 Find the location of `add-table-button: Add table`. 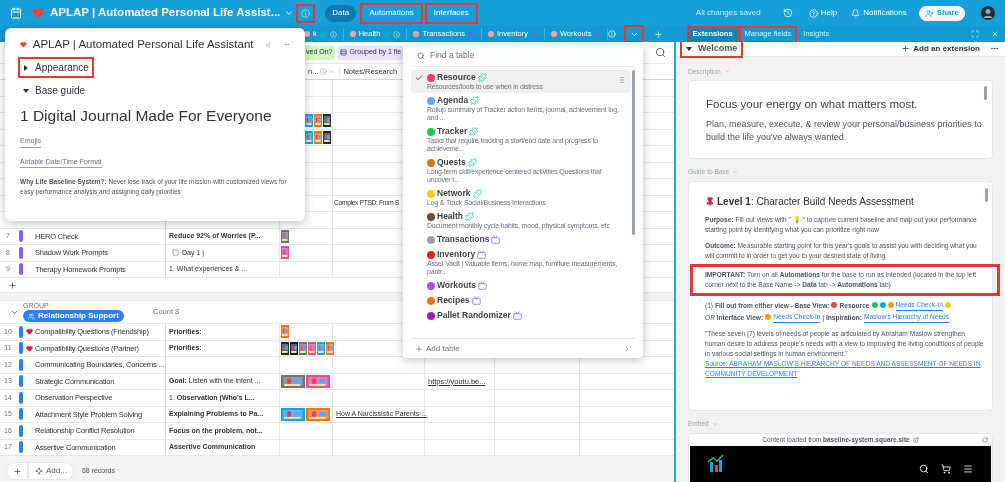

add-table-button: Add table is located at coordinates (437, 348).